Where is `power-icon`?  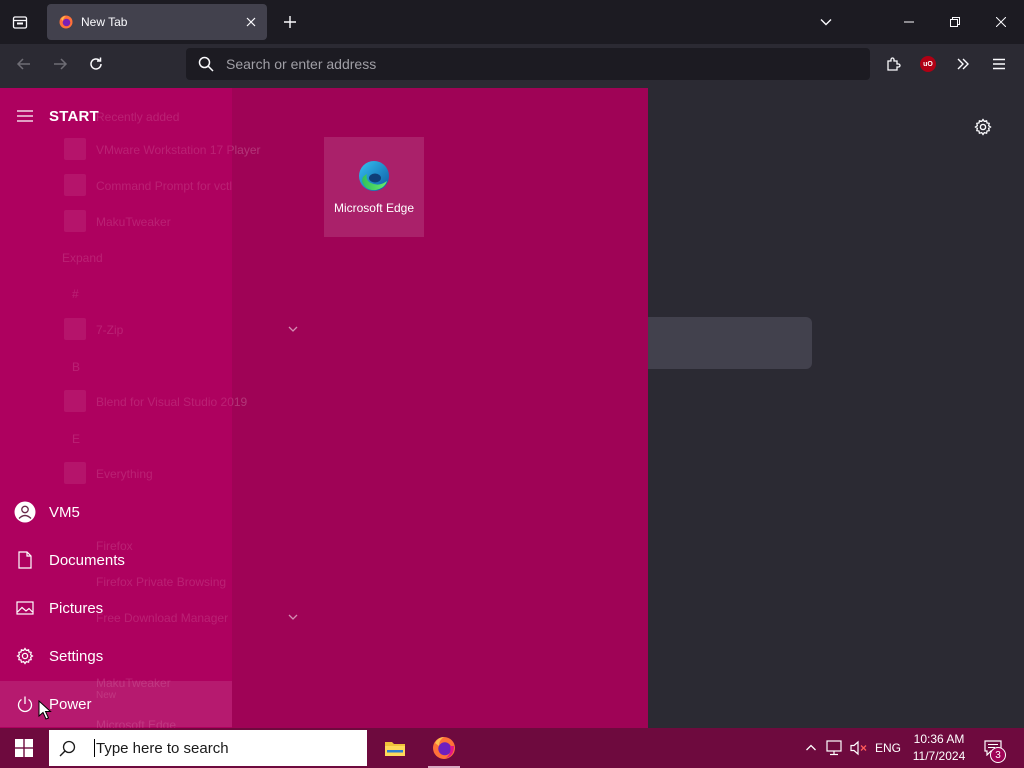
power-icon is located at coordinates (25, 704).